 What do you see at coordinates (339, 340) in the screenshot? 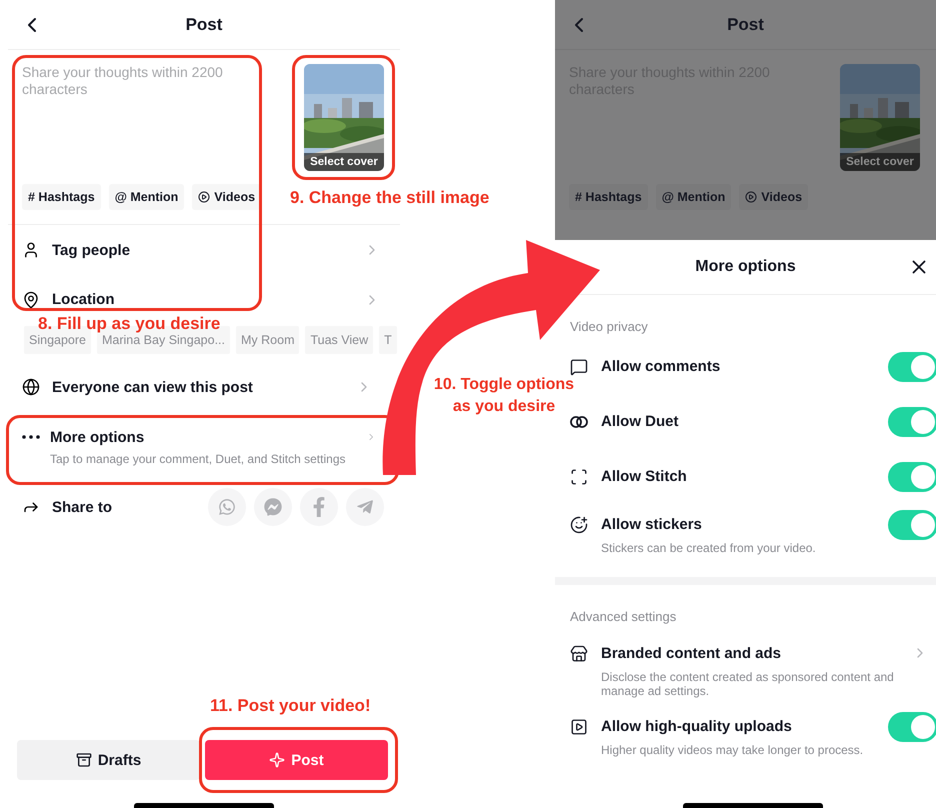
I see `location-chip: Tuas View` at bounding box center [339, 340].